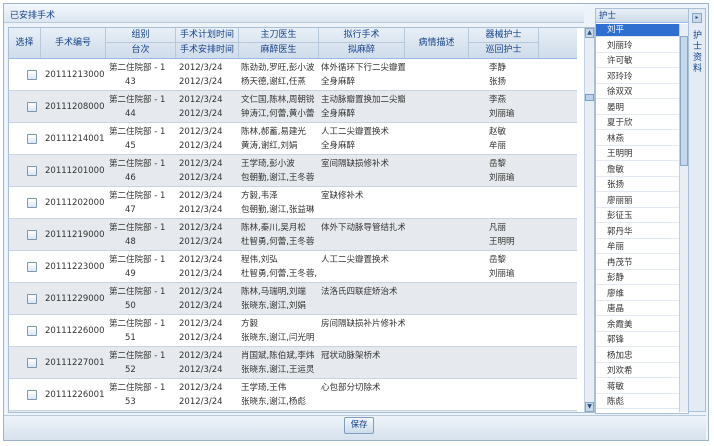 The height and width of the screenshot is (446, 714). Describe the element at coordinates (33, 16) in the screenshot. I see `panel-title: 已安排手术` at that location.